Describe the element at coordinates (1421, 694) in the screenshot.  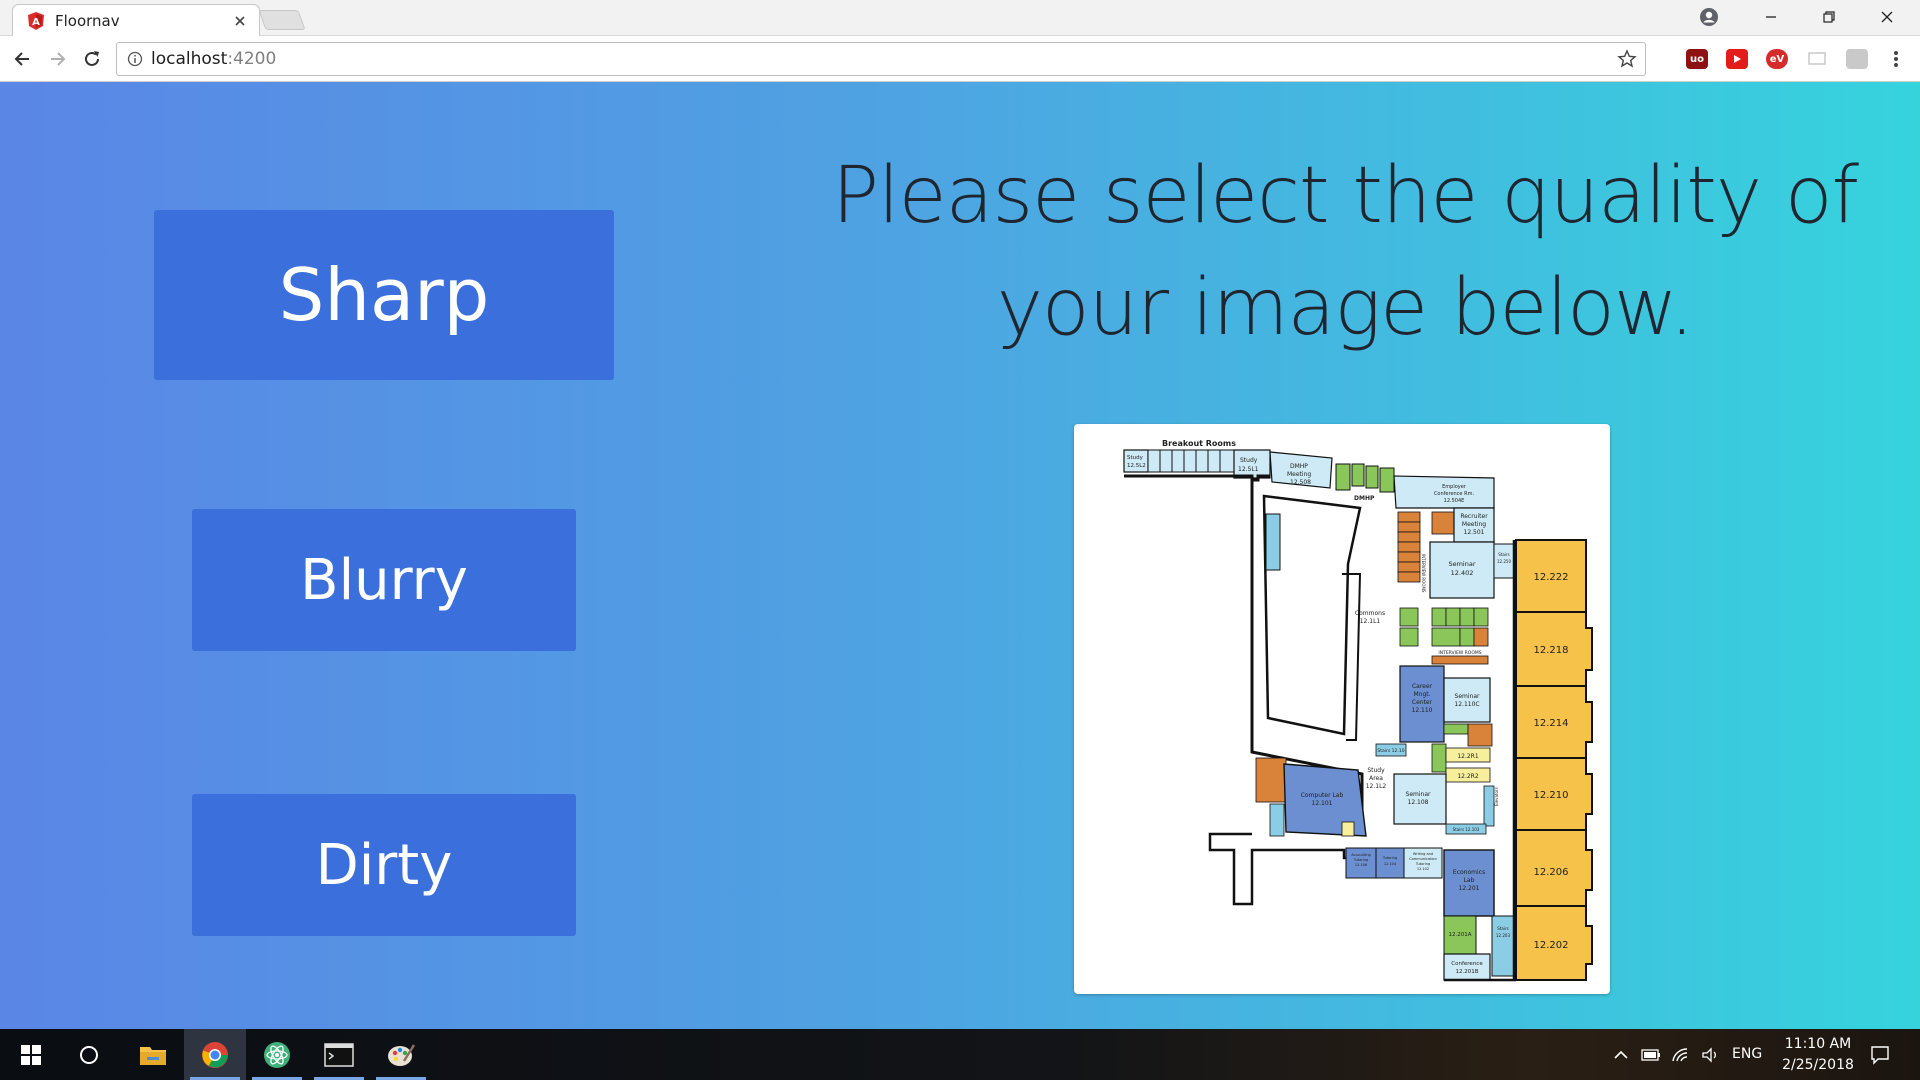
I see `svg-text: Mngt.` at that location.